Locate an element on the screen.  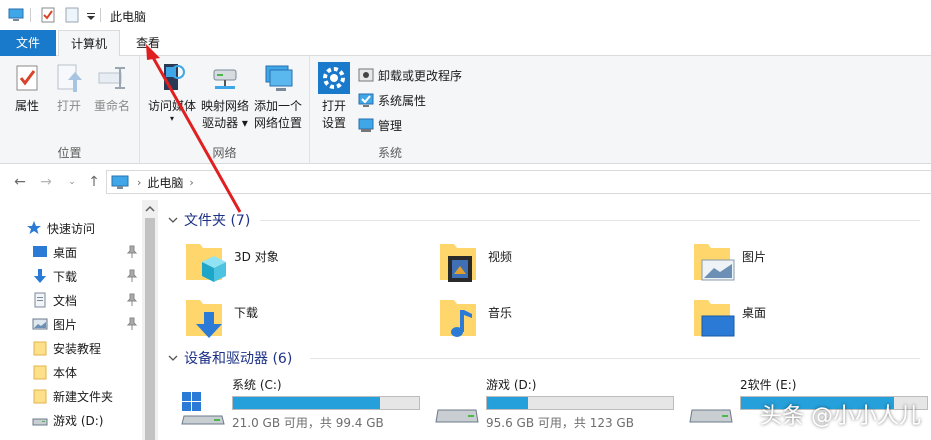
windows-drive-icon is located at coordinates (203, 408).